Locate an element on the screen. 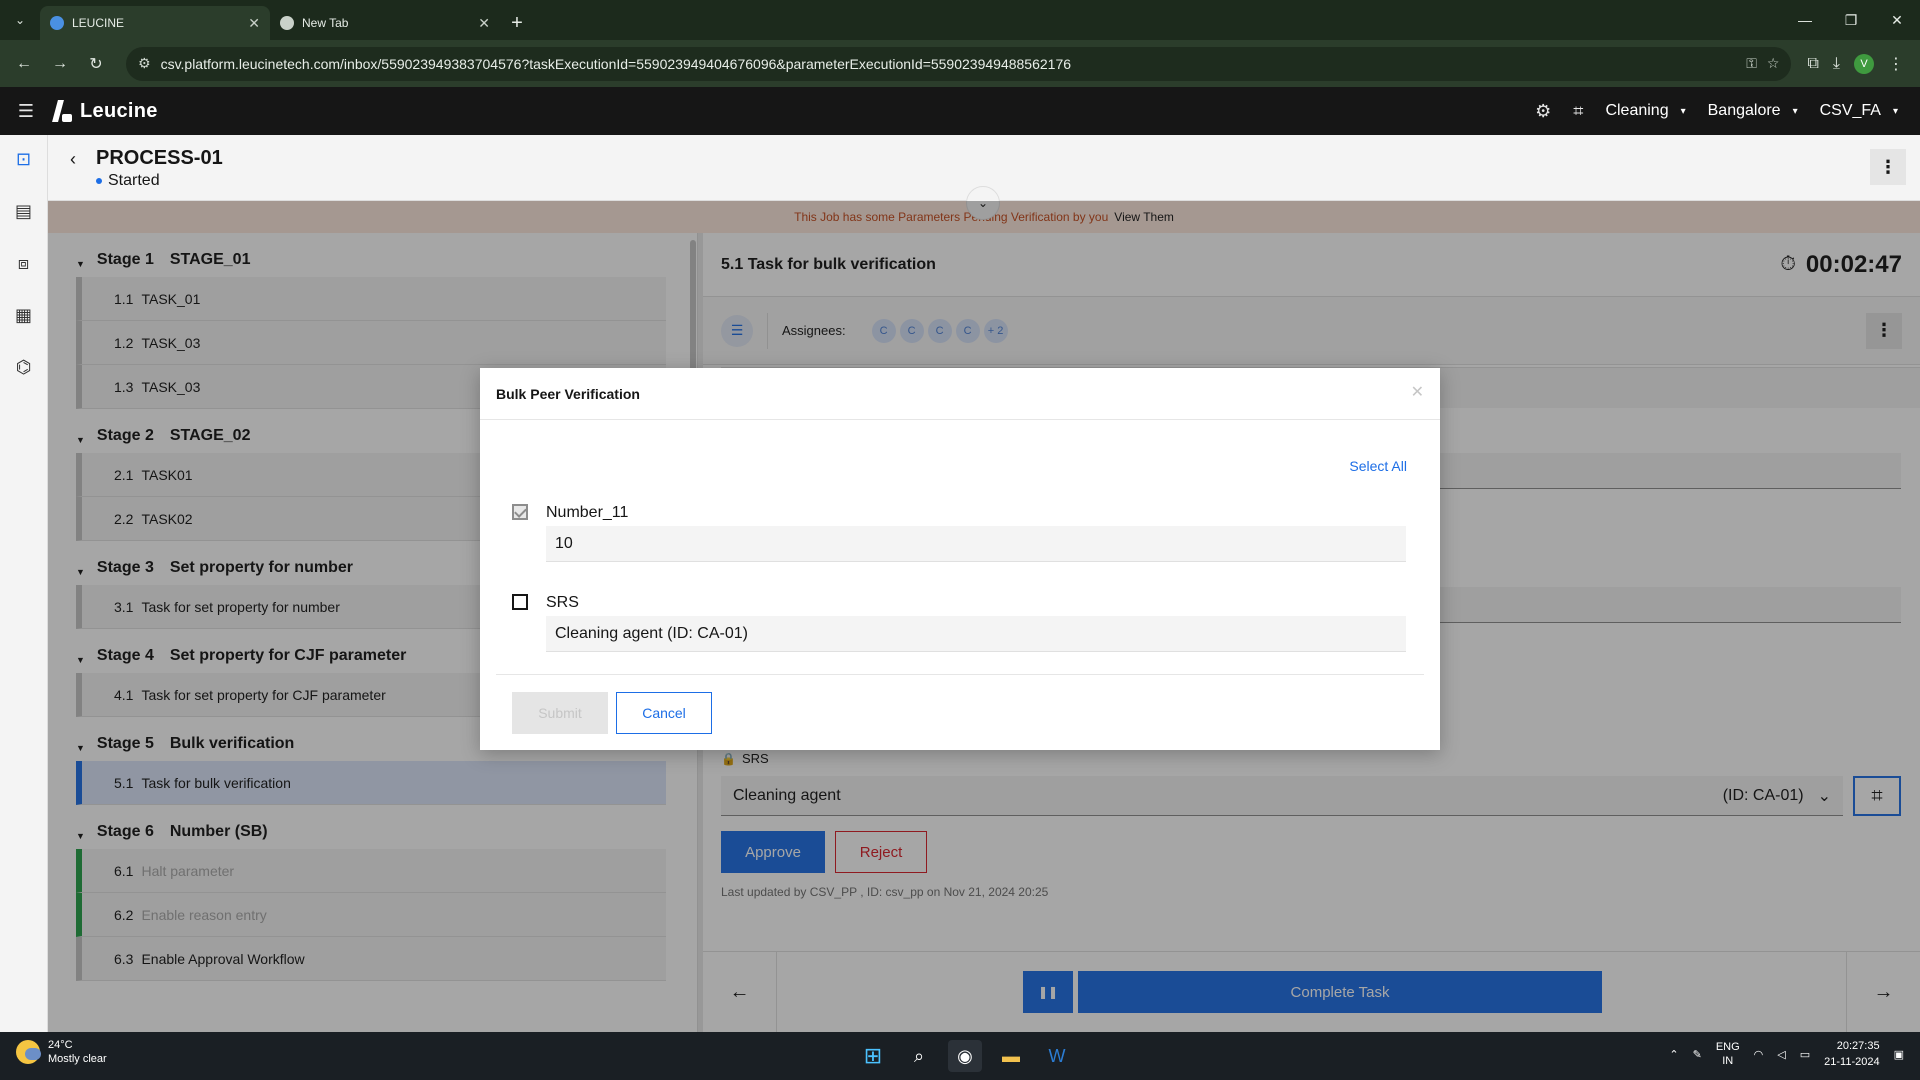  language-1: ENG is located at coordinates (1727, 1047).